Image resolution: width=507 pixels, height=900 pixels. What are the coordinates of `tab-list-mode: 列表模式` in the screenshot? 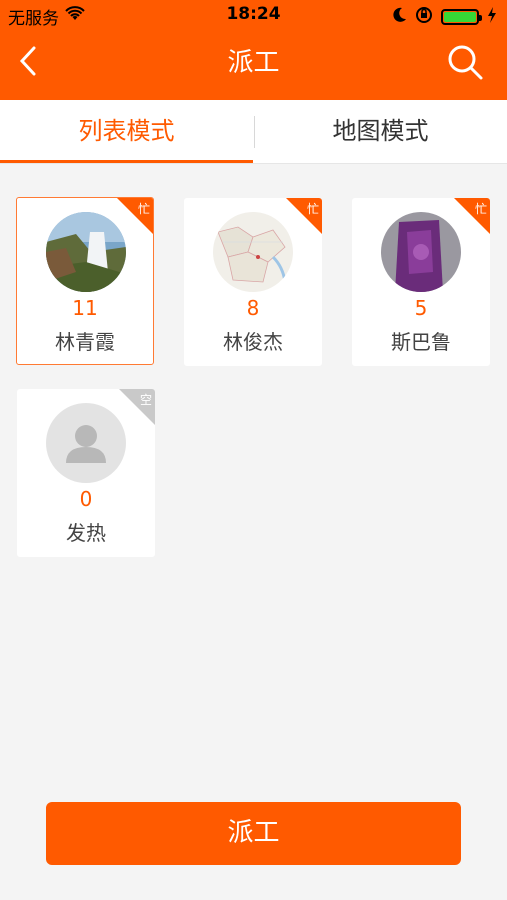 It's located at (126, 132).